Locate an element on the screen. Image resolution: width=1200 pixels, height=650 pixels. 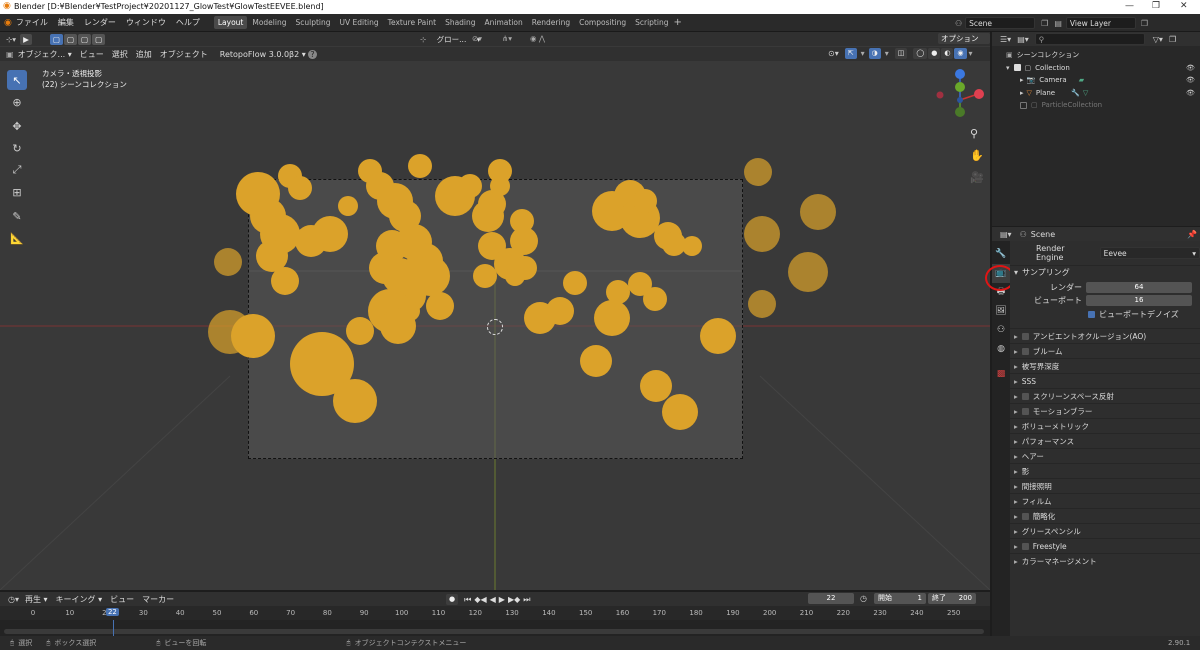
select-mode-new-icon: ▢ is located at coordinates (56, 39).